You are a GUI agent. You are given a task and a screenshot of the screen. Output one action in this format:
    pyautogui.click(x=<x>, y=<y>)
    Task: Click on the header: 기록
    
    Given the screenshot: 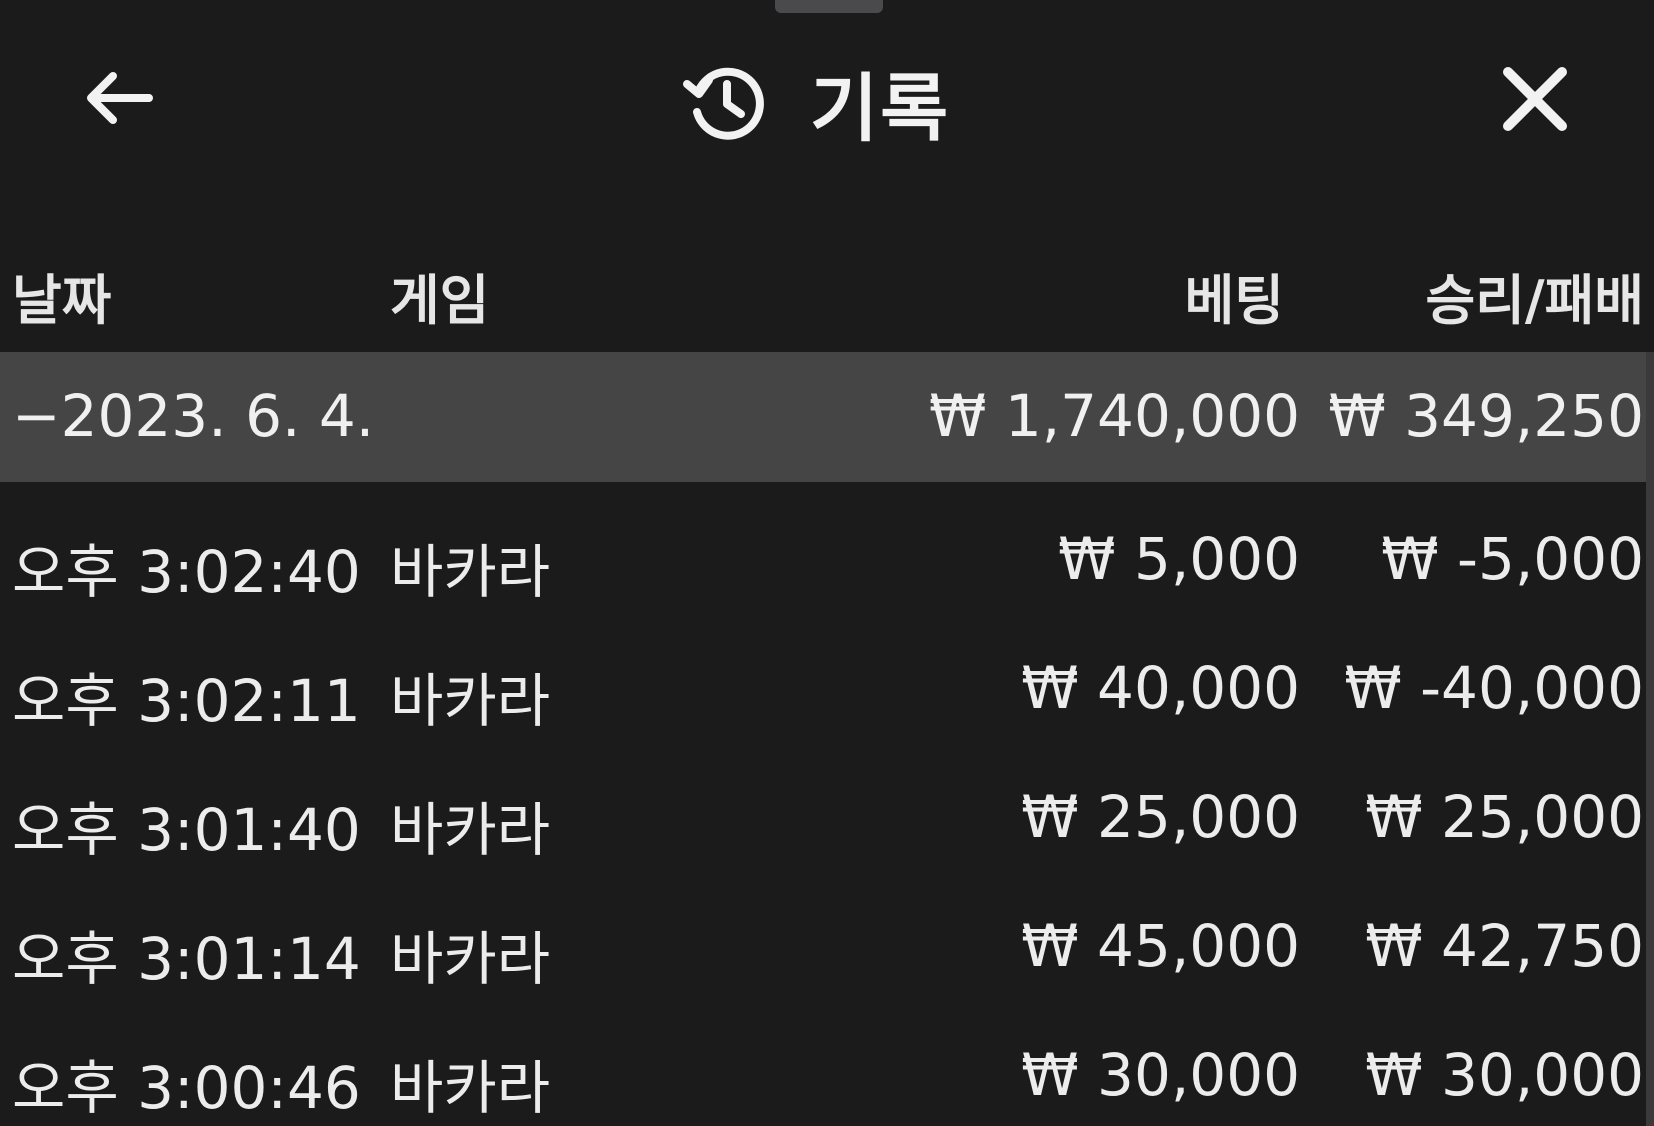 What is the action you would take?
    pyautogui.click(x=827, y=100)
    